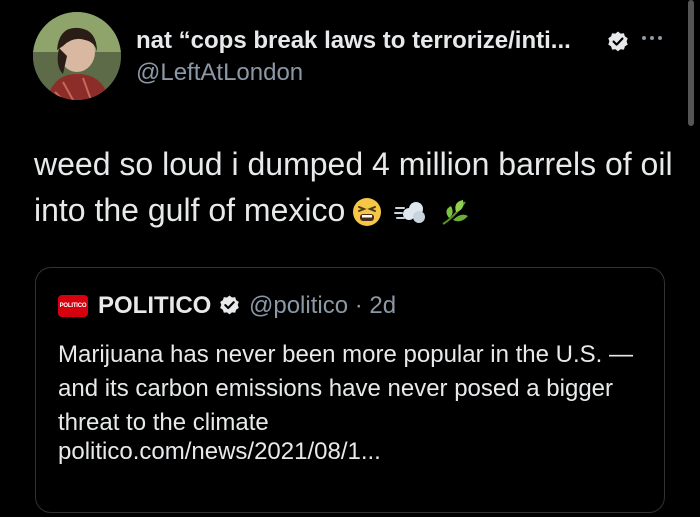 The image size is (700, 517). I want to click on verified-badge-icon, so click(618, 41).